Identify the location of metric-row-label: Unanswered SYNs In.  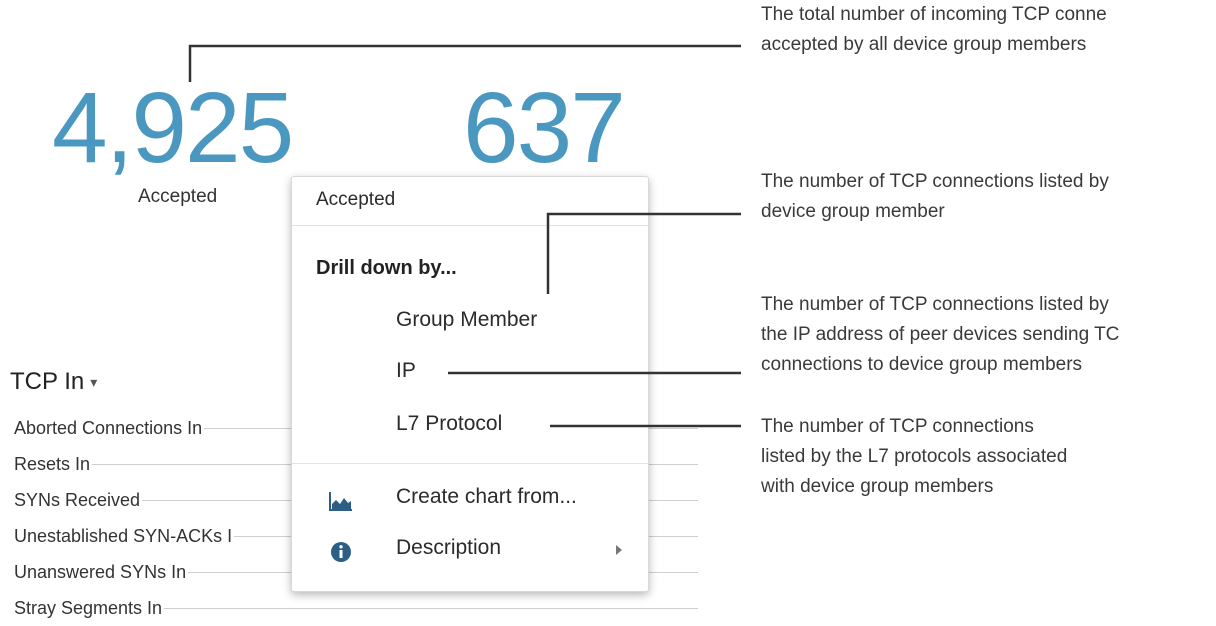
(101, 572).